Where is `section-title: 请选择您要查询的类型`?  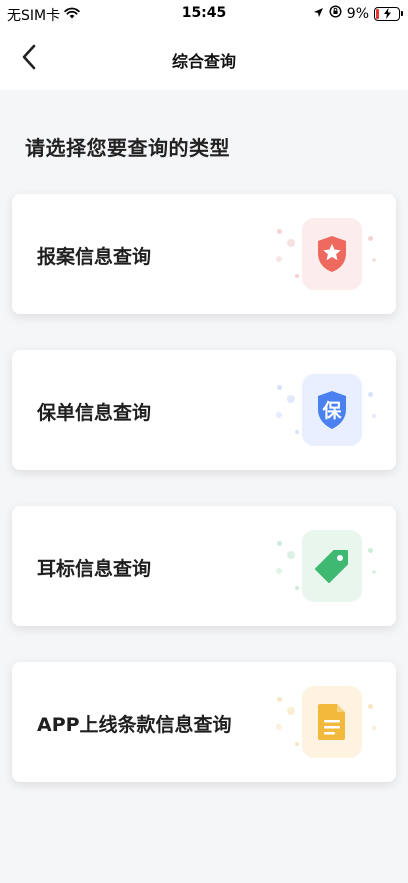 section-title: 请选择您要查询的类型 is located at coordinates (127, 148).